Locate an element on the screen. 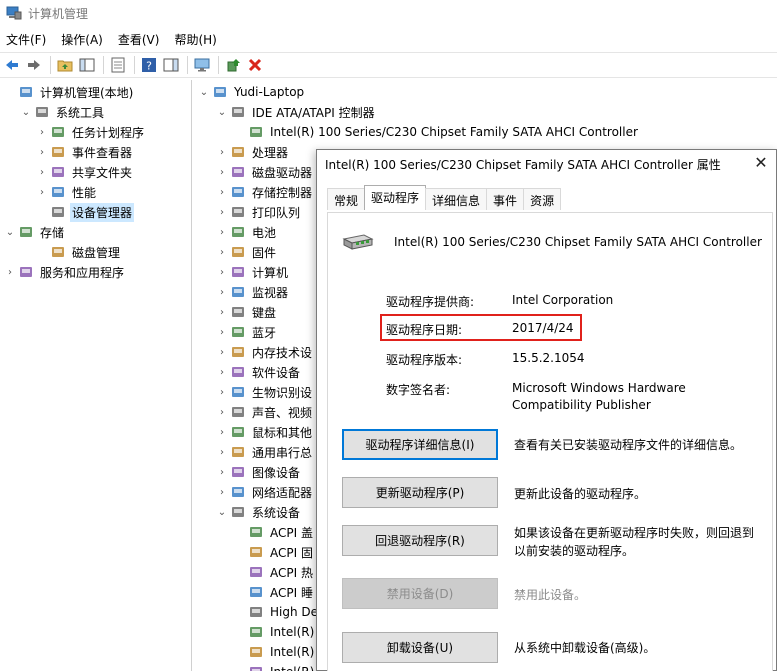 The height and width of the screenshot is (671, 777). tab-driver: 驱动程序 is located at coordinates (395, 197).